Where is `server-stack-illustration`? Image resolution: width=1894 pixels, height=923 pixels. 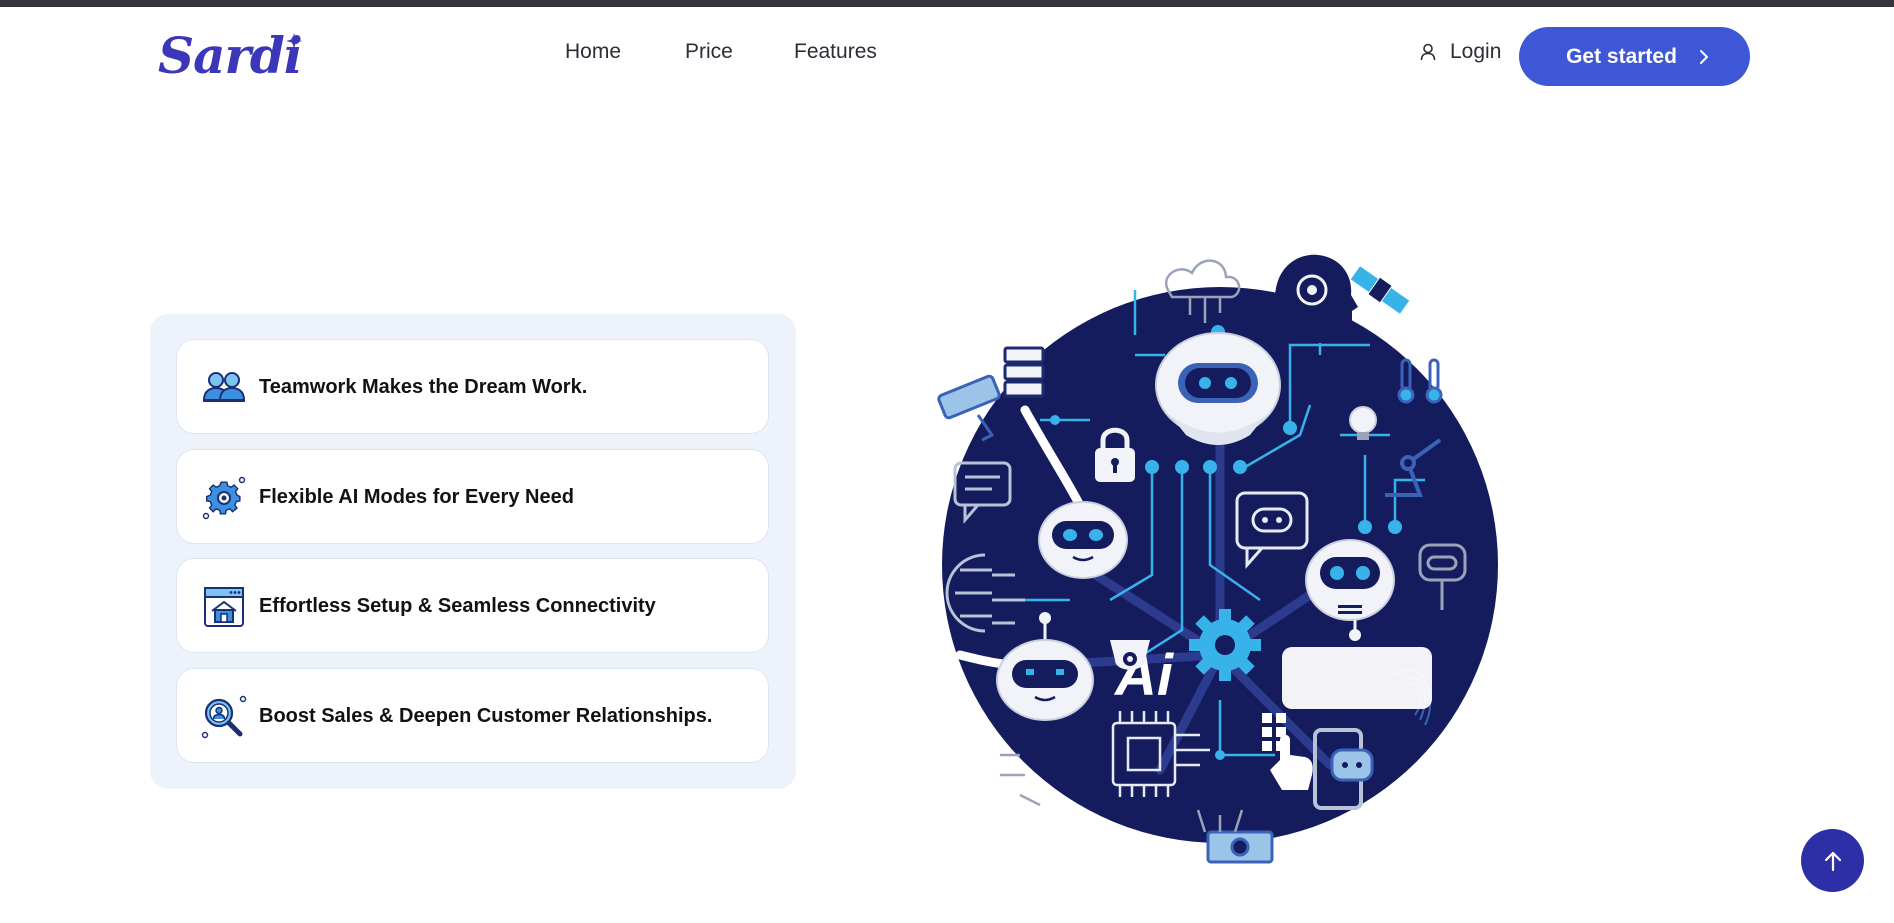 server-stack-illustration is located at coordinates (1024, 372).